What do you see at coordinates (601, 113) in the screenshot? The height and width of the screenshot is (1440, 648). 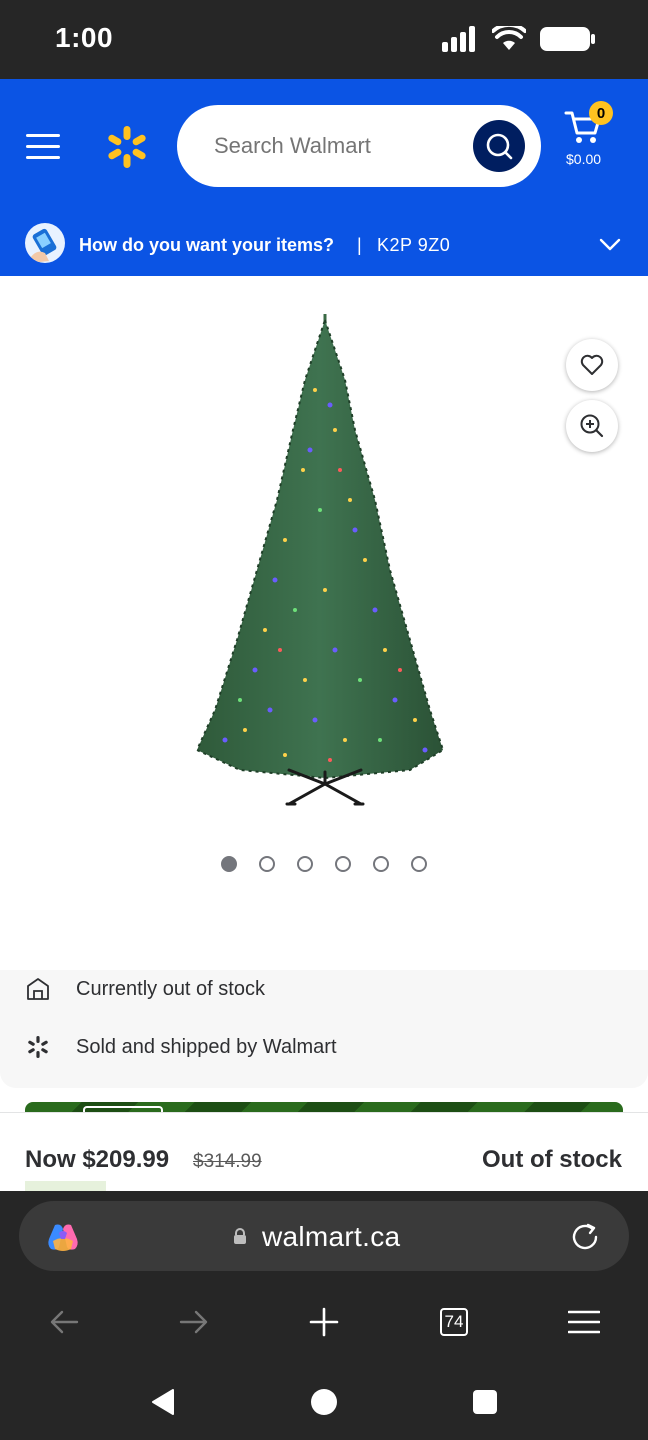 I see `cart-count-badge: 0` at bounding box center [601, 113].